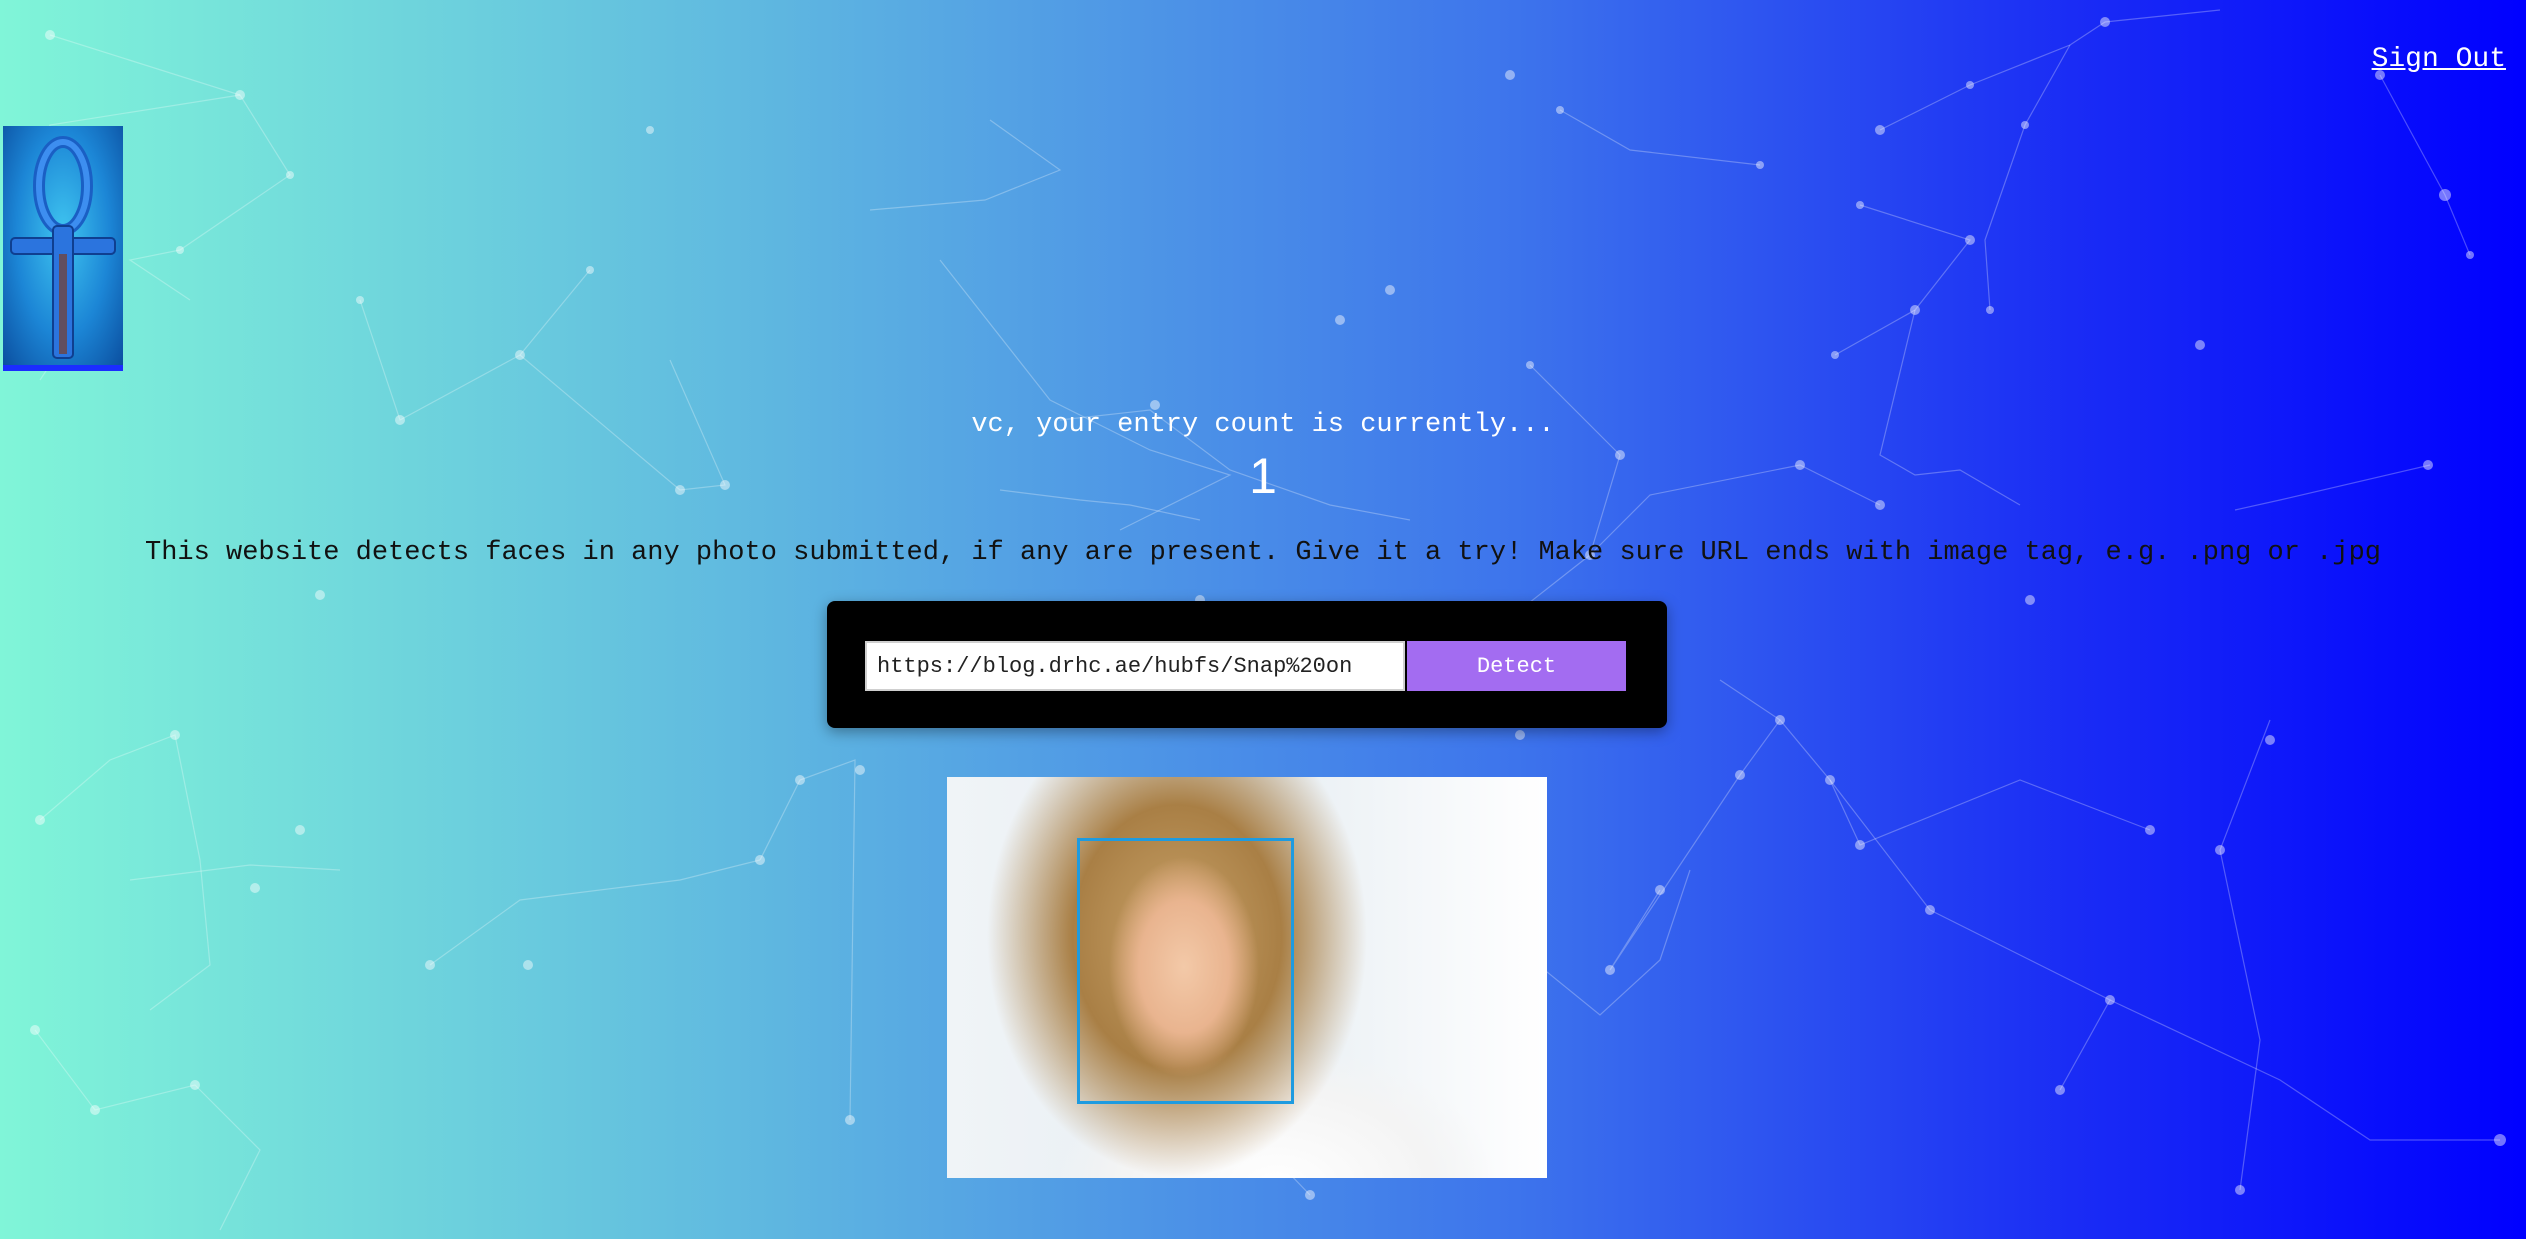 This screenshot has width=2526, height=1239. What do you see at coordinates (1263, 476) in the screenshot?
I see `entry-count-value: 1` at bounding box center [1263, 476].